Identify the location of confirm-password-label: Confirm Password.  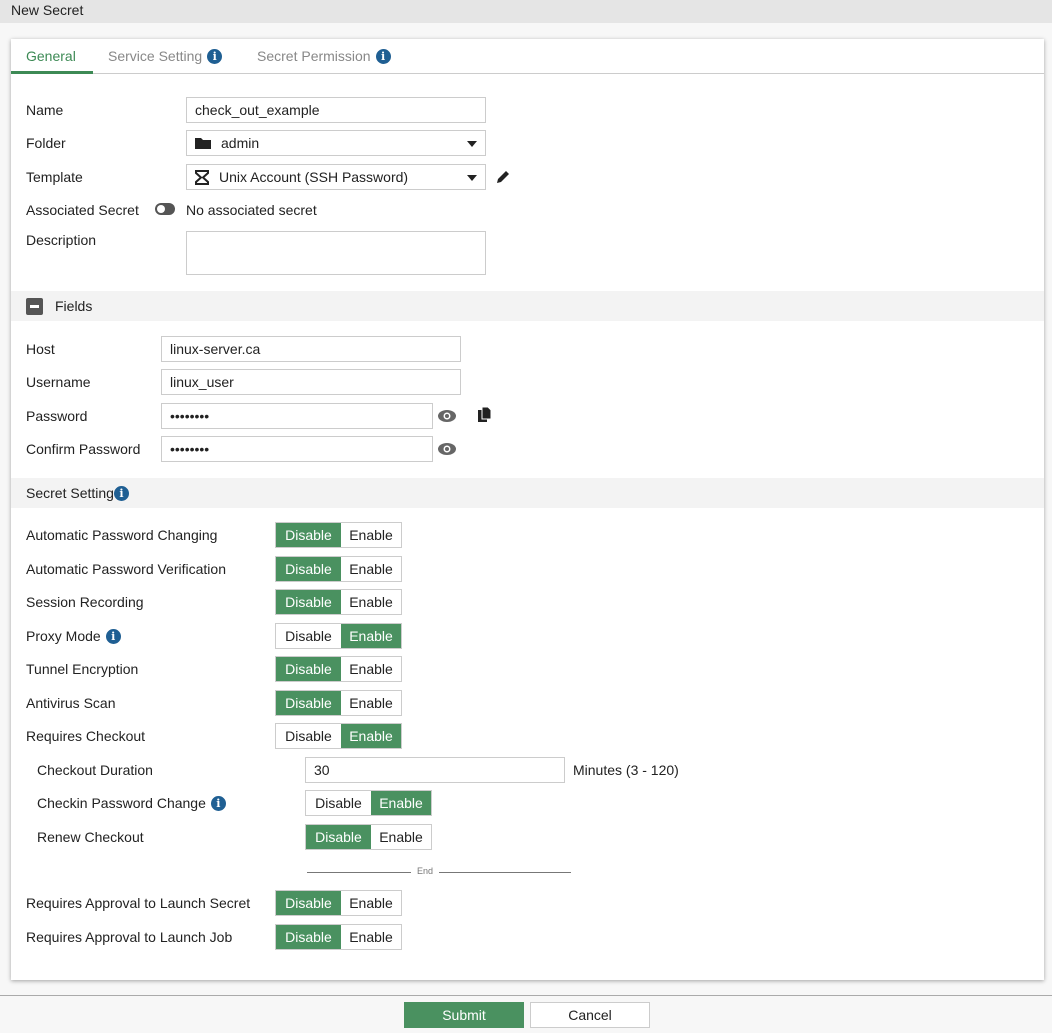
(83, 449).